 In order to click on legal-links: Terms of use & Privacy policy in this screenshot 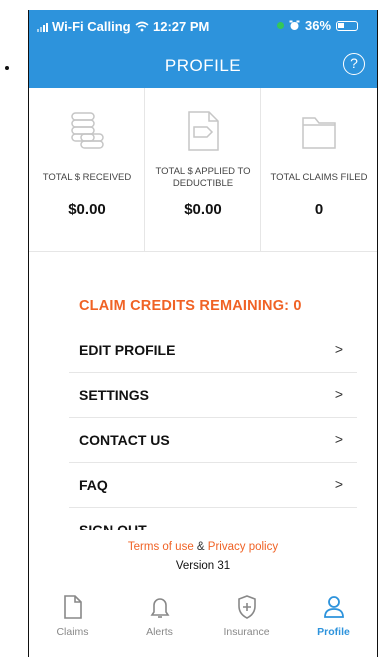, I will do `click(203, 547)`.